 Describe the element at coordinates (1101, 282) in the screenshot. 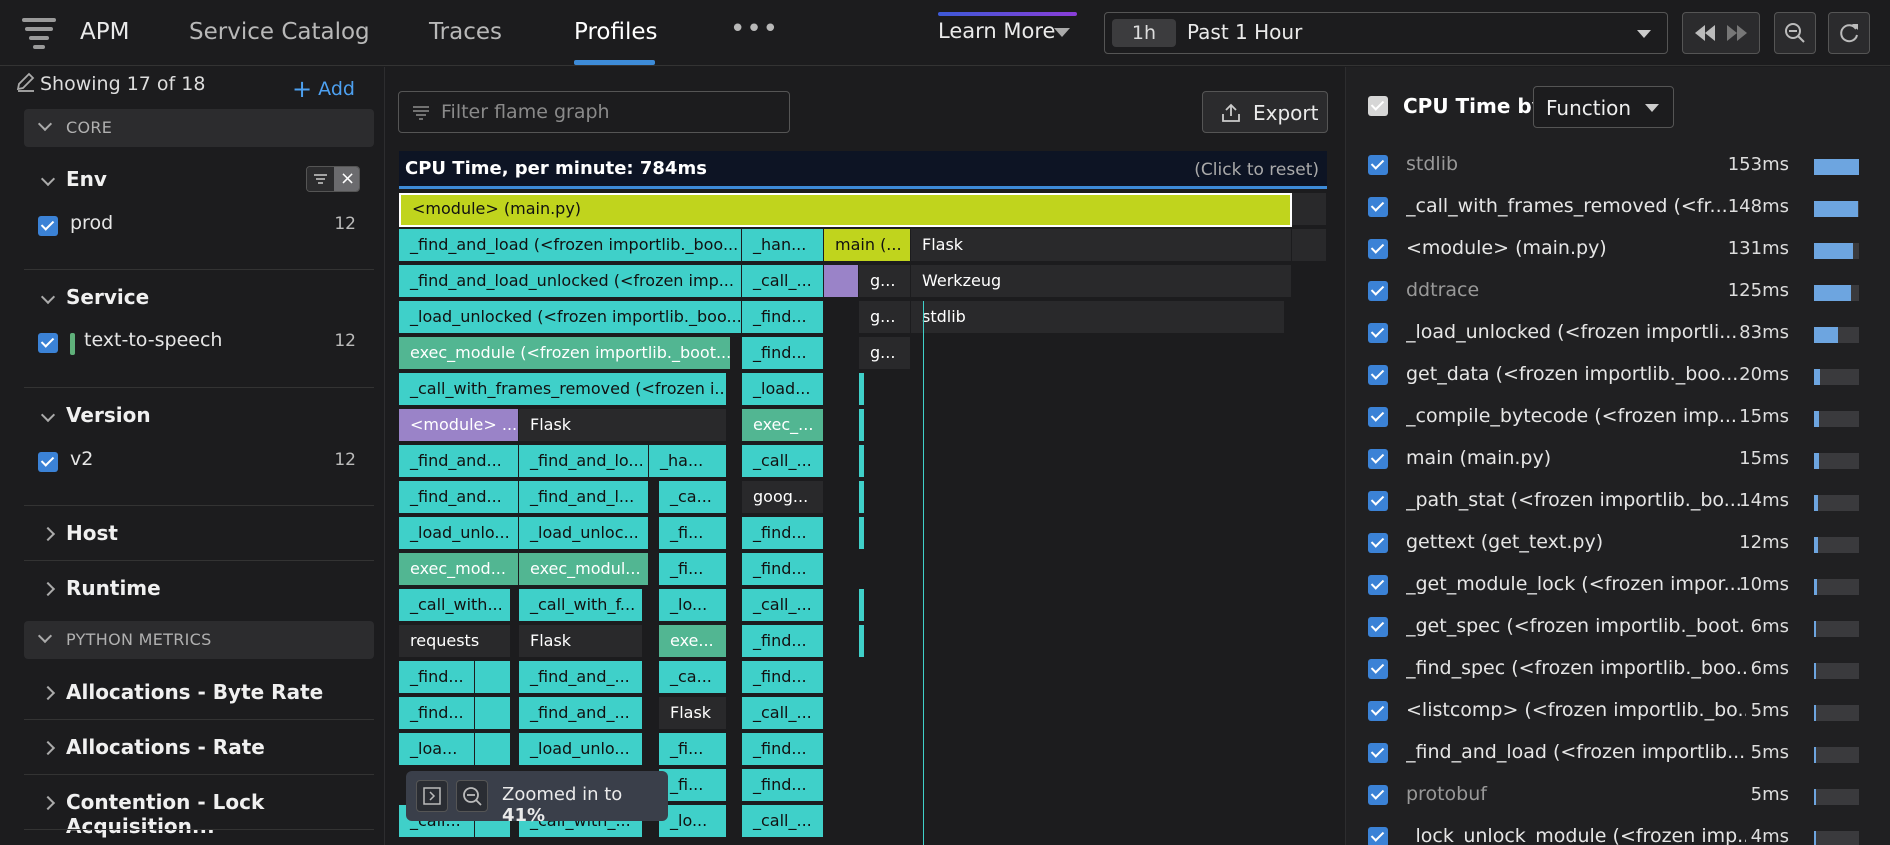

I see `flame-frame: Werkzeug` at that location.